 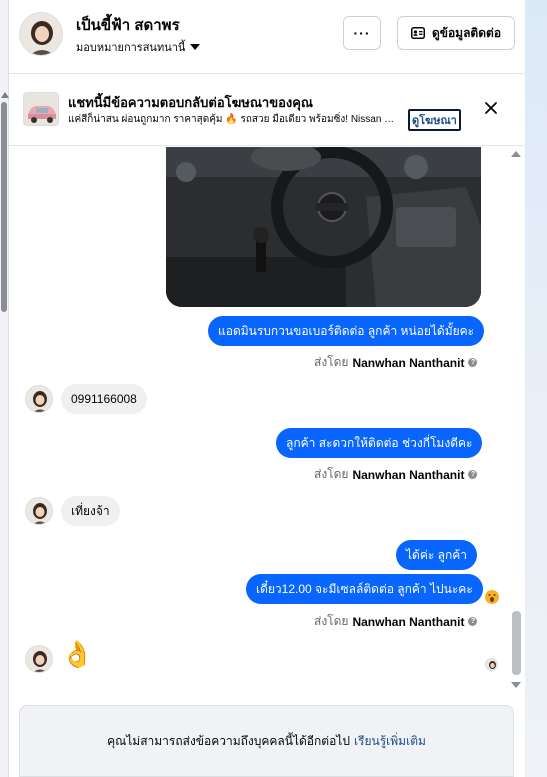 I want to click on ad-banner-title: แชทนี้มีข้อความตอบกลับต่อโฆษณาของคุณ, so click(x=190, y=102).